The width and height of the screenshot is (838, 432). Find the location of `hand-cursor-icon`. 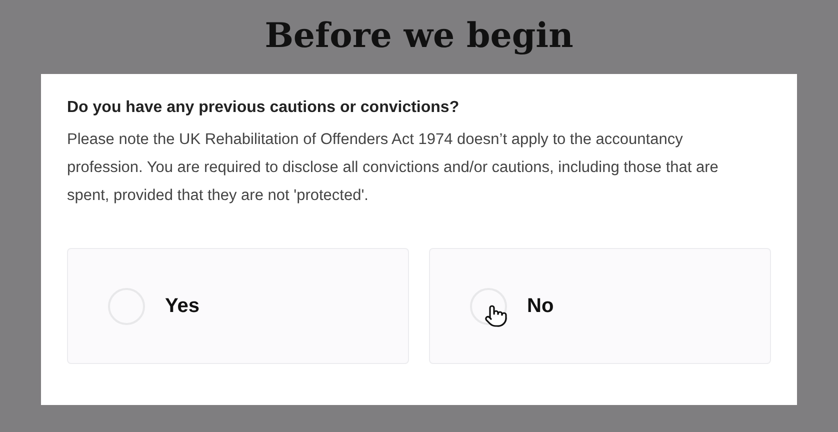

hand-cursor-icon is located at coordinates (496, 316).